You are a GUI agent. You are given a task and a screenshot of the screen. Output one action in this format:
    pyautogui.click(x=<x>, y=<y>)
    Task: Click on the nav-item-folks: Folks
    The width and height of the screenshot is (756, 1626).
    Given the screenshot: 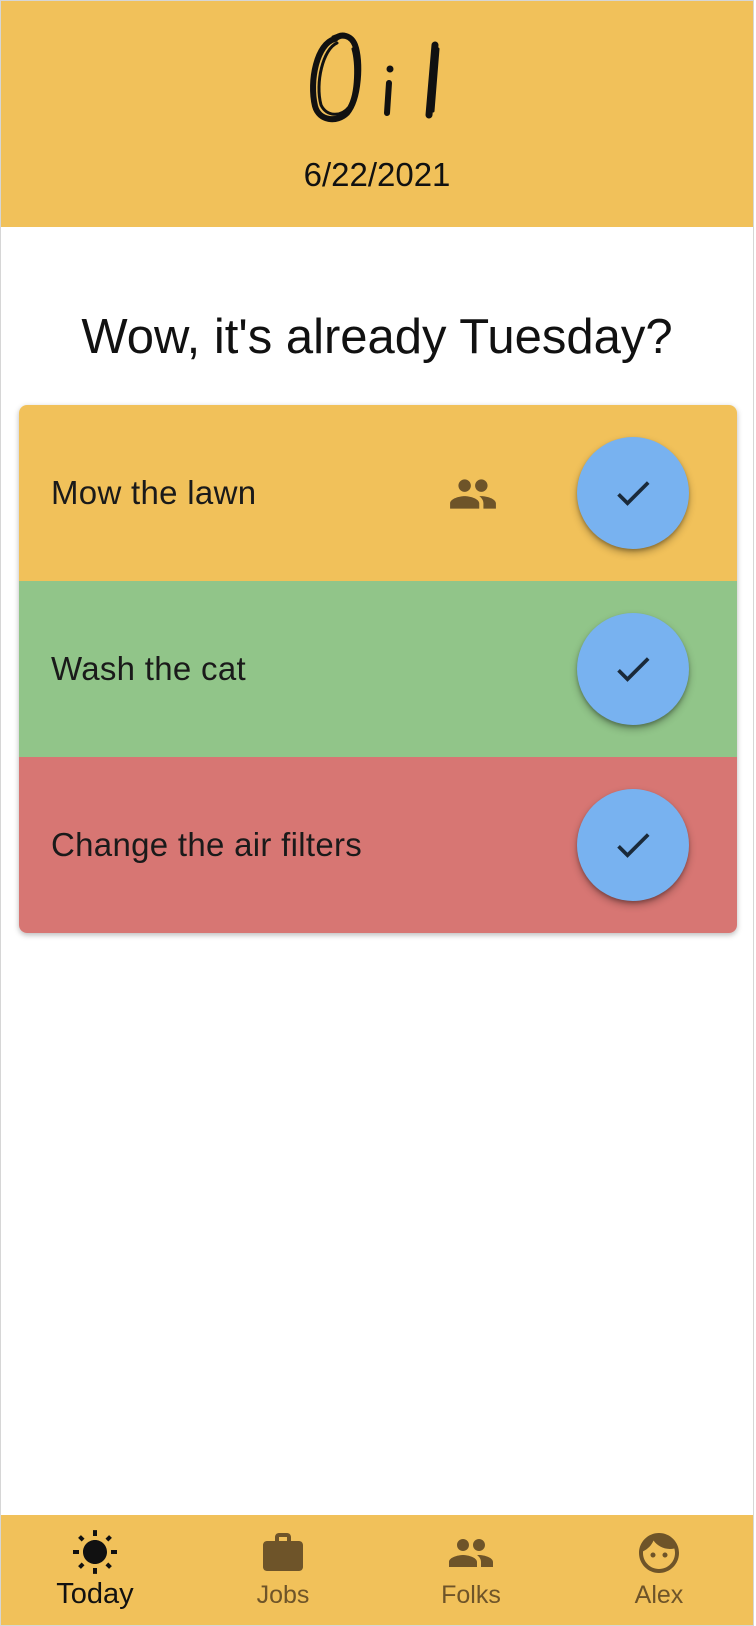 What is the action you would take?
    pyautogui.click(x=471, y=1570)
    